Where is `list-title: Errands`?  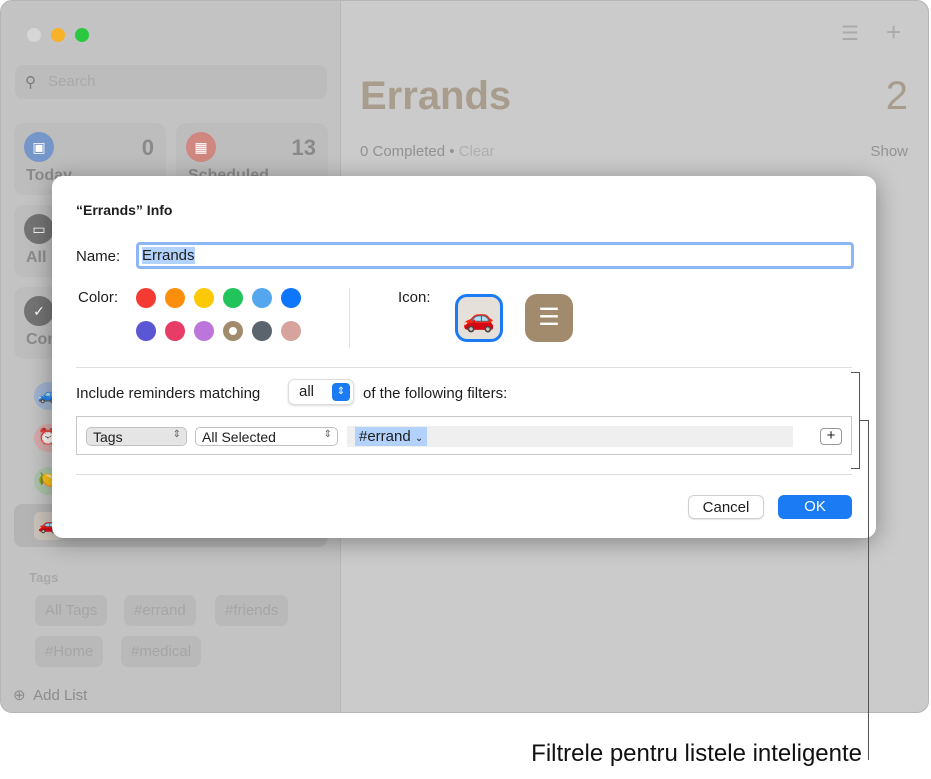 list-title: Errands is located at coordinates (436, 96).